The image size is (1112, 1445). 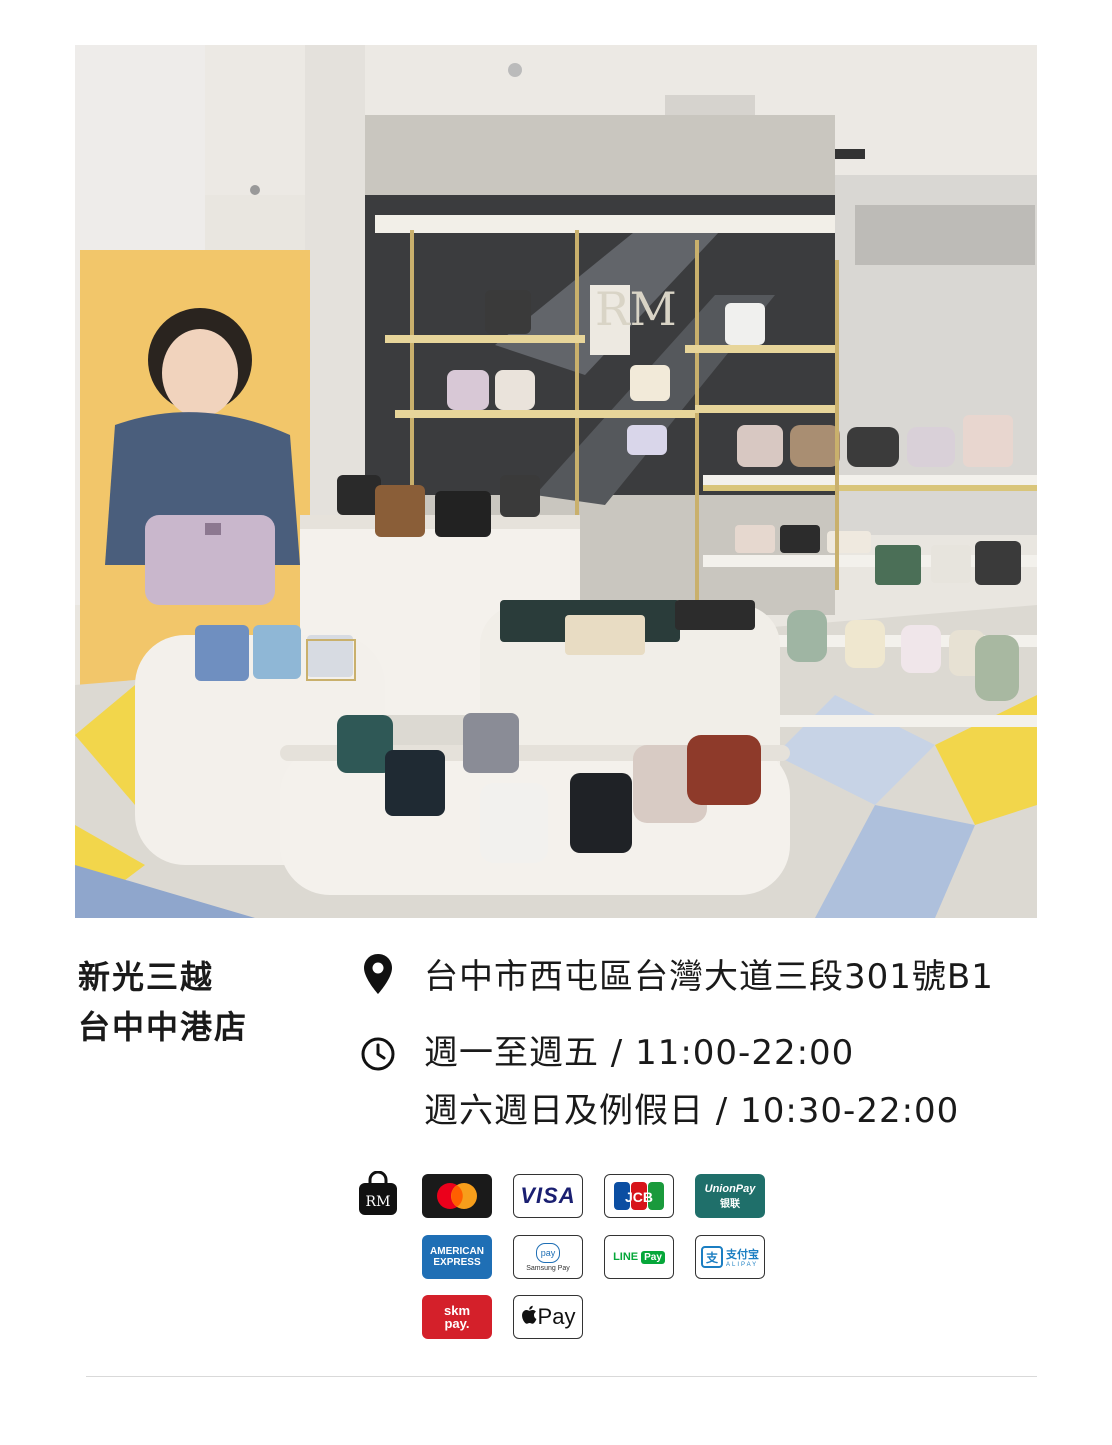 I want to click on skm-pay-logo: skm pay., so click(x=457, y=1317).